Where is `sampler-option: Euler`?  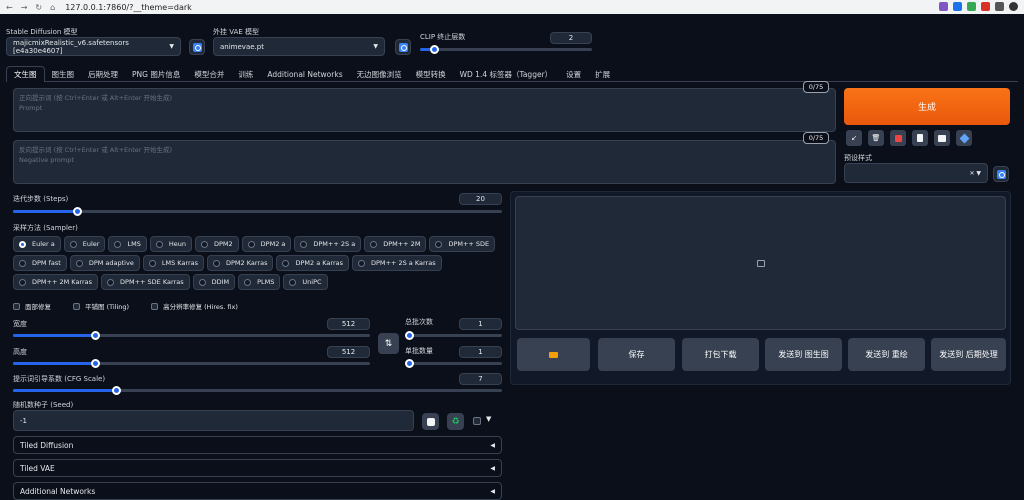 sampler-option: Euler is located at coordinates (84, 244).